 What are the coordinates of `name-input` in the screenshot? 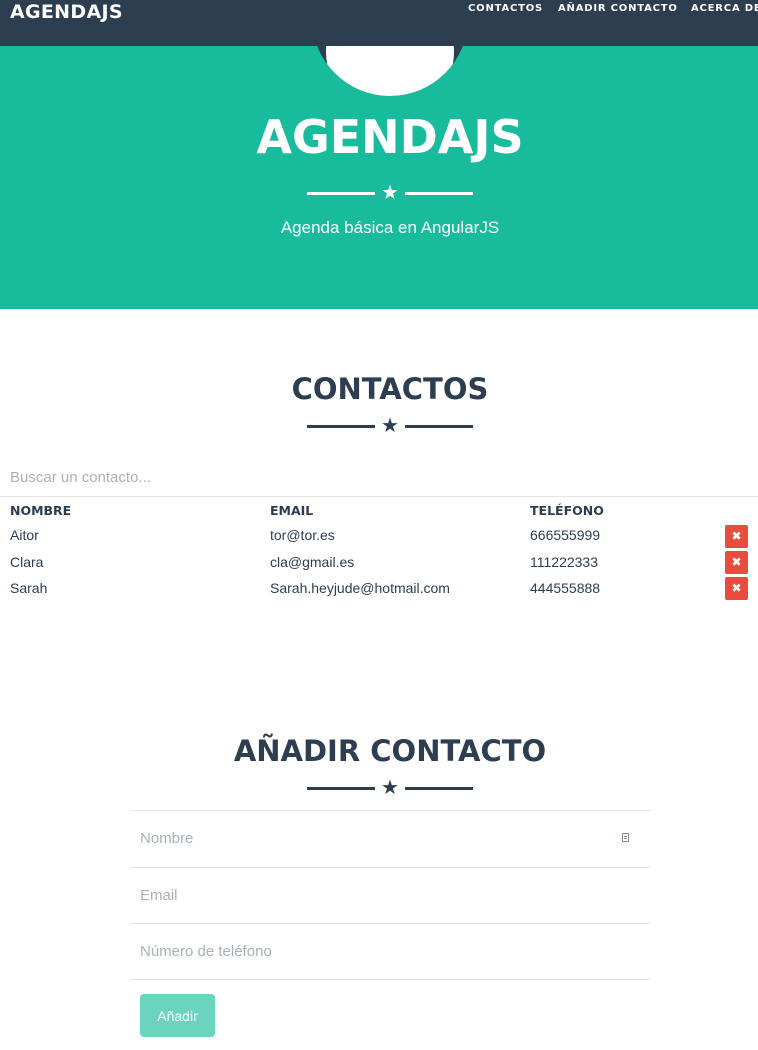 It's located at (390, 838).